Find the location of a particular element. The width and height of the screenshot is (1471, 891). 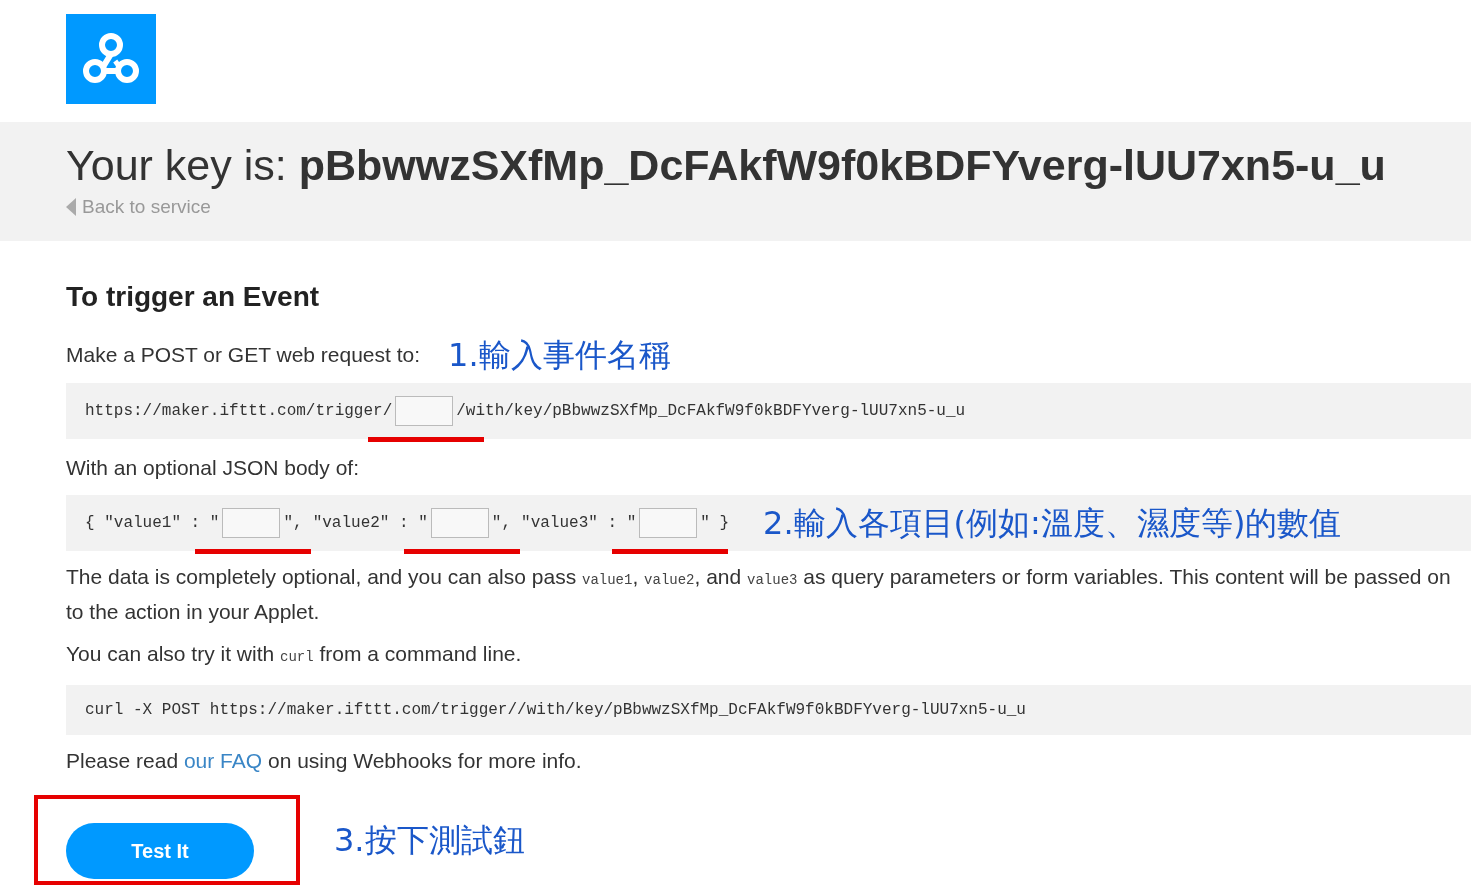

test-button: Test It is located at coordinates (160, 851).